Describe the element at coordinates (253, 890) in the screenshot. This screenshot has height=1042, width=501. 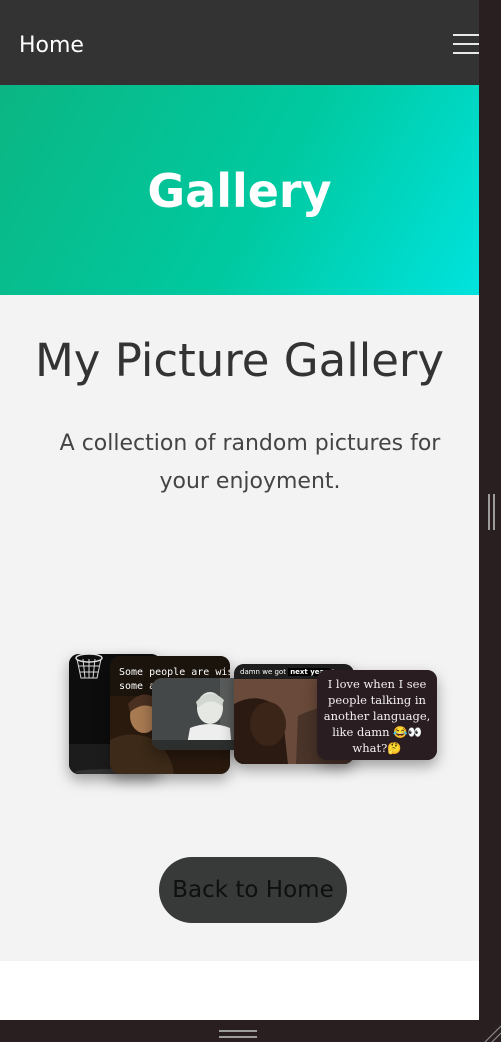
I see `back-to-home-button: Back to Home` at that location.